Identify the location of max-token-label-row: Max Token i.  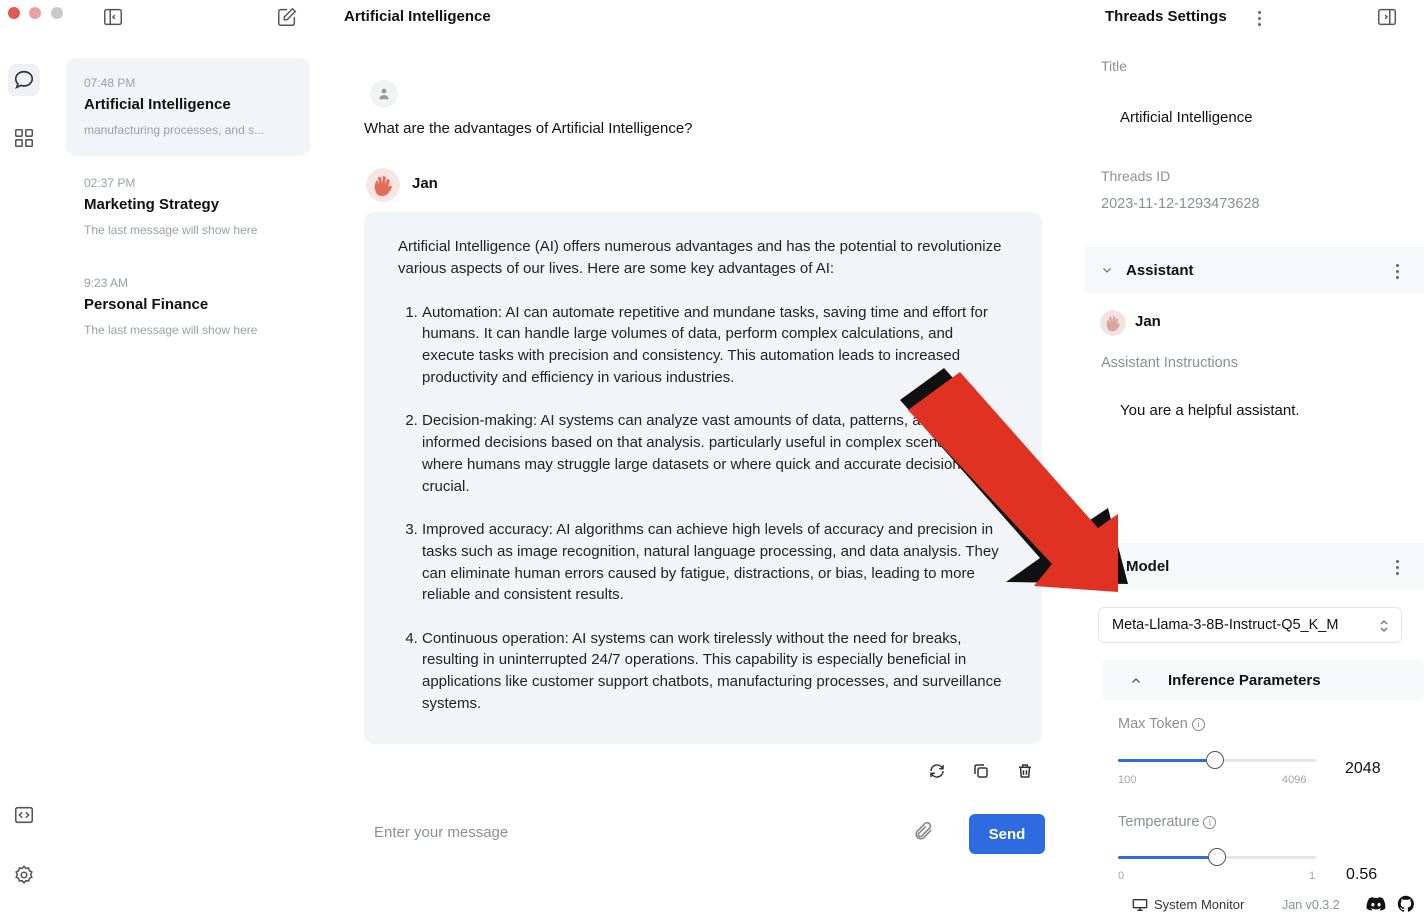
(1161, 724).